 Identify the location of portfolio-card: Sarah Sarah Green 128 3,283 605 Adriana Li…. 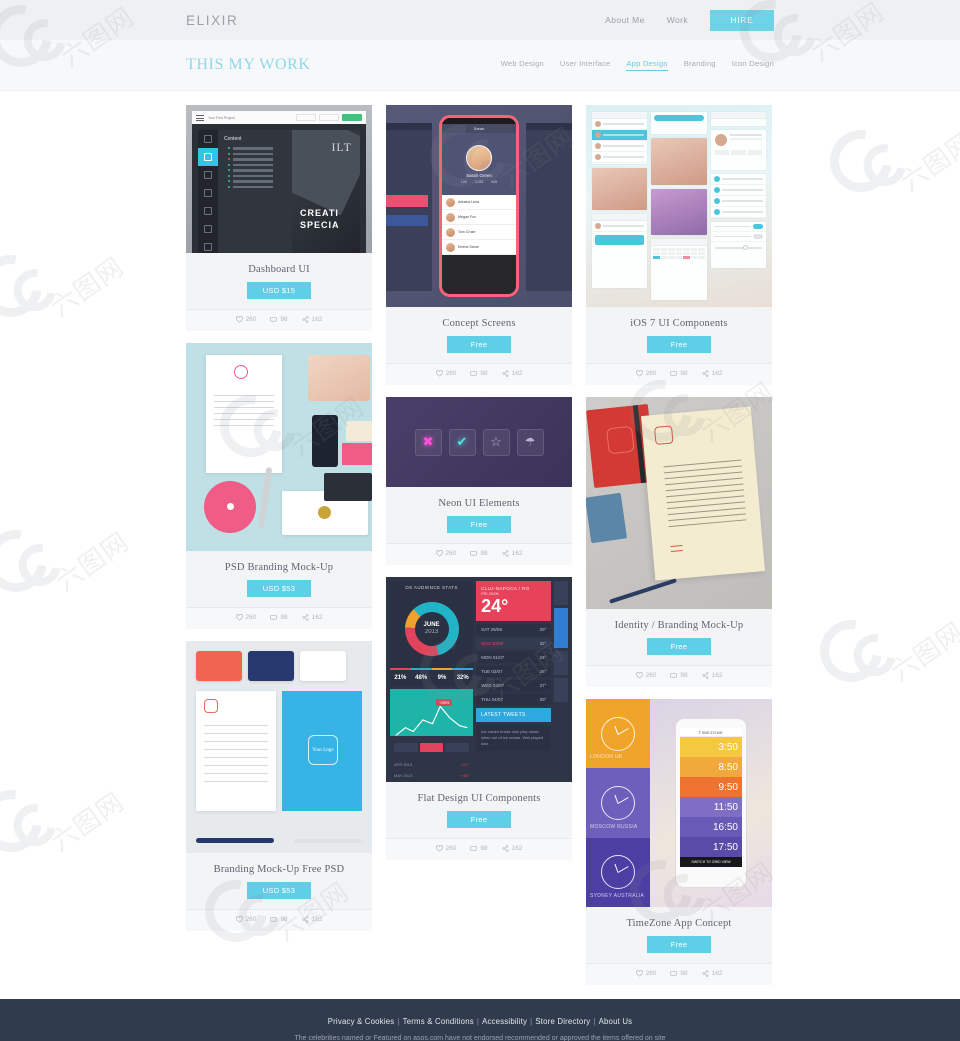
(479, 245).